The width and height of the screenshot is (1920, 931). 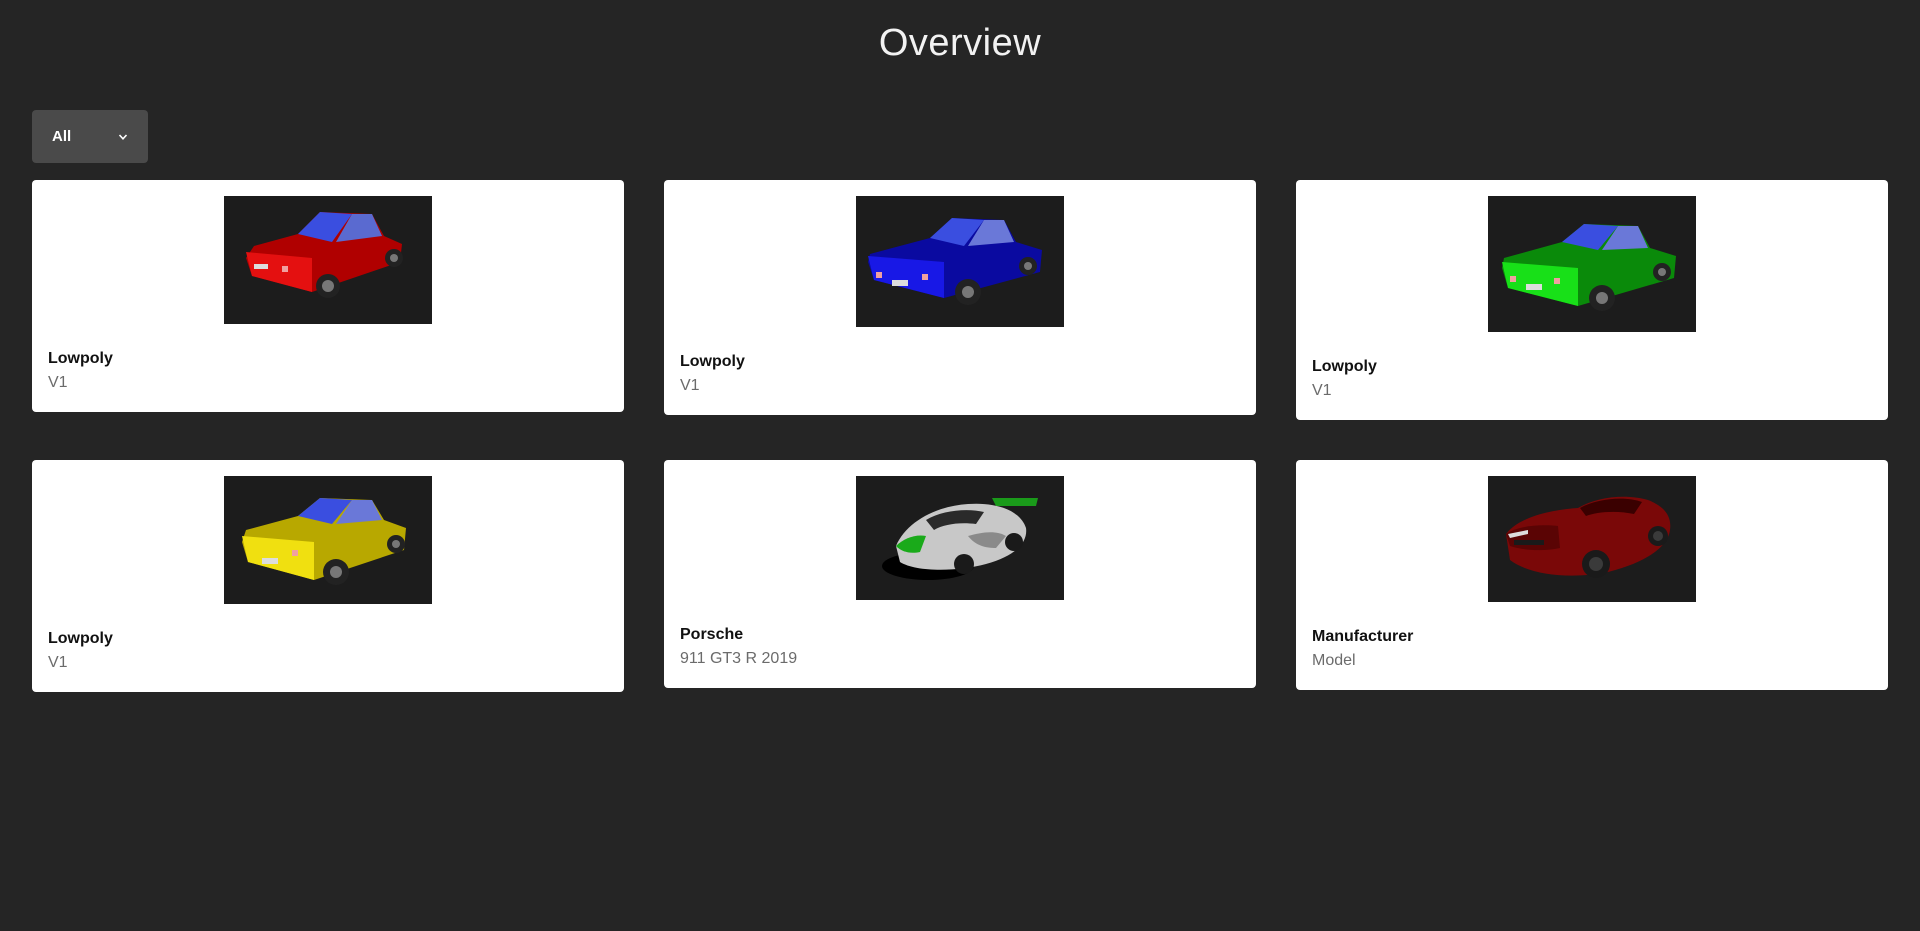 I want to click on chevron-down-icon, so click(x=123, y=136).